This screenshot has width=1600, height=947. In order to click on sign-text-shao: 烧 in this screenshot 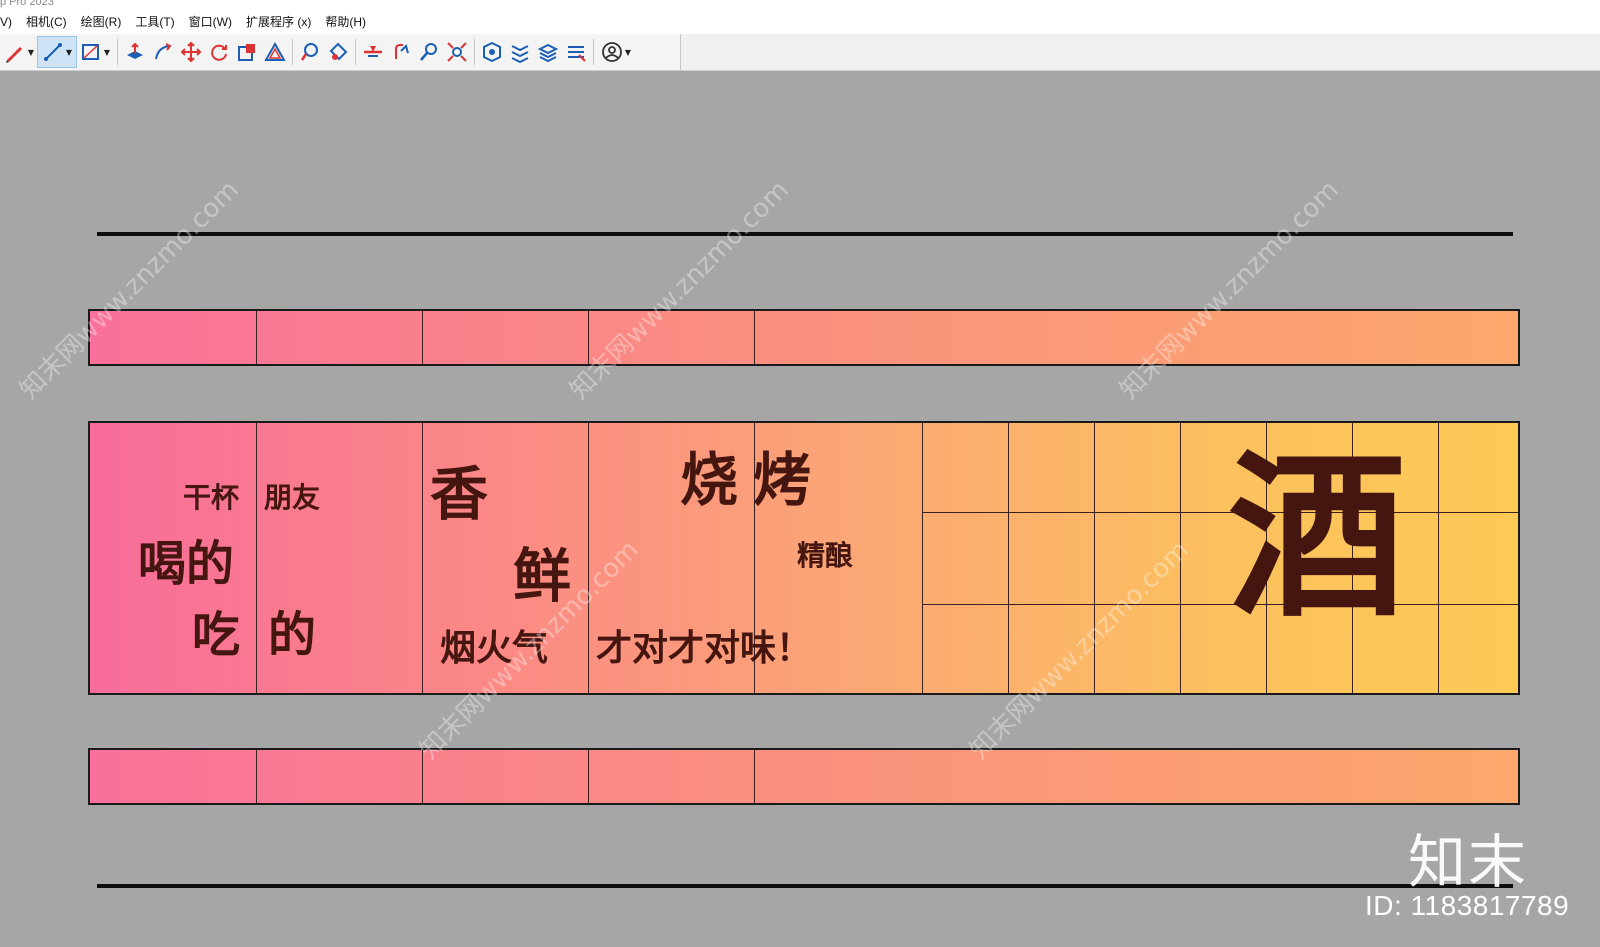, I will do `click(709, 480)`.